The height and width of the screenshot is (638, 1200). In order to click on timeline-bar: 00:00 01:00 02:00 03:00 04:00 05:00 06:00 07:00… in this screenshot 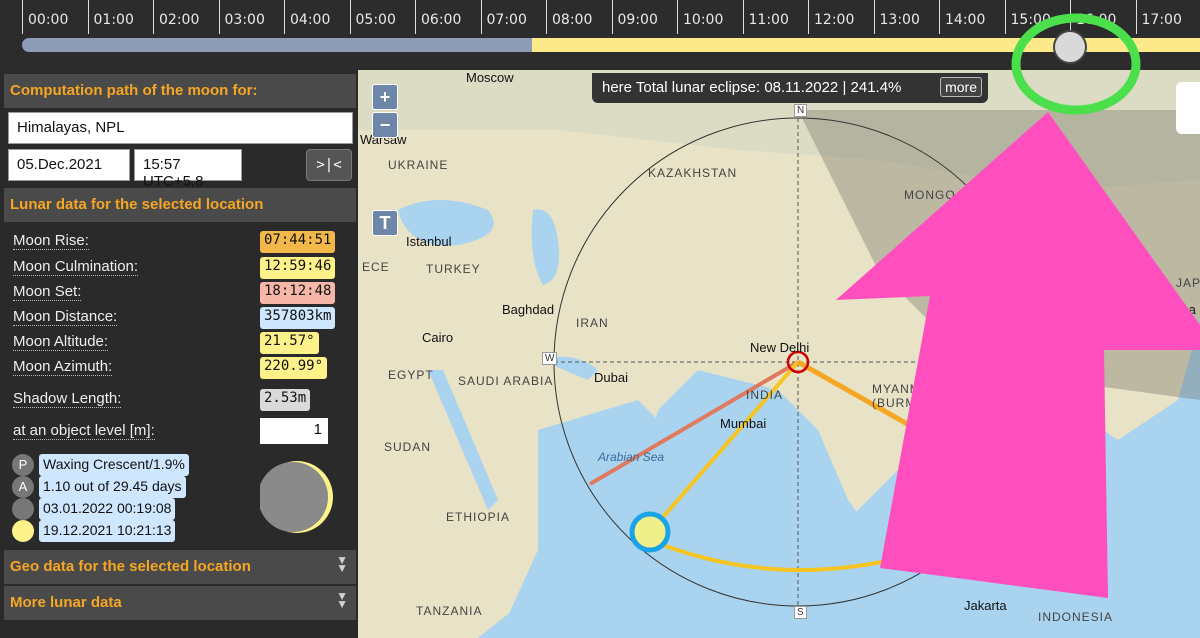, I will do `click(600, 35)`.